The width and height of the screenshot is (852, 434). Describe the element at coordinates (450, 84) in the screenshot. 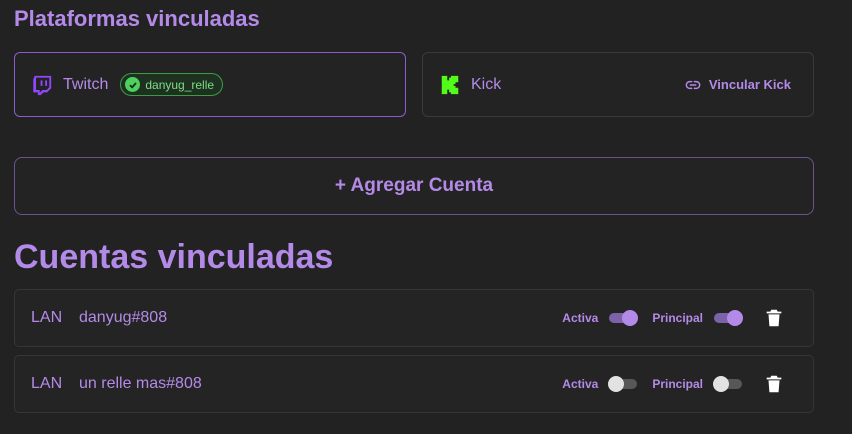

I see `kick-icon` at that location.